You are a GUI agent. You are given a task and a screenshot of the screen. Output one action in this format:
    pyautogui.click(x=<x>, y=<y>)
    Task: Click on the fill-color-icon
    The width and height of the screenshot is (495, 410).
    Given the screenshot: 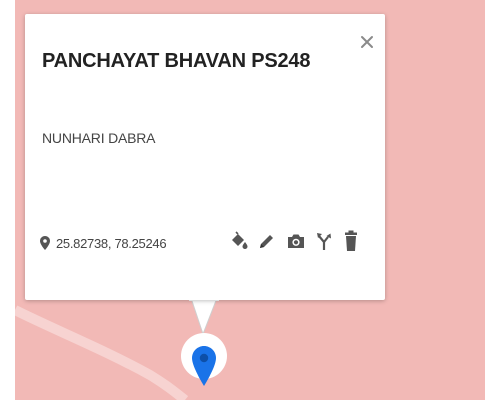 What is the action you would take?
    pyautogui.click(x=240, y=240)
    